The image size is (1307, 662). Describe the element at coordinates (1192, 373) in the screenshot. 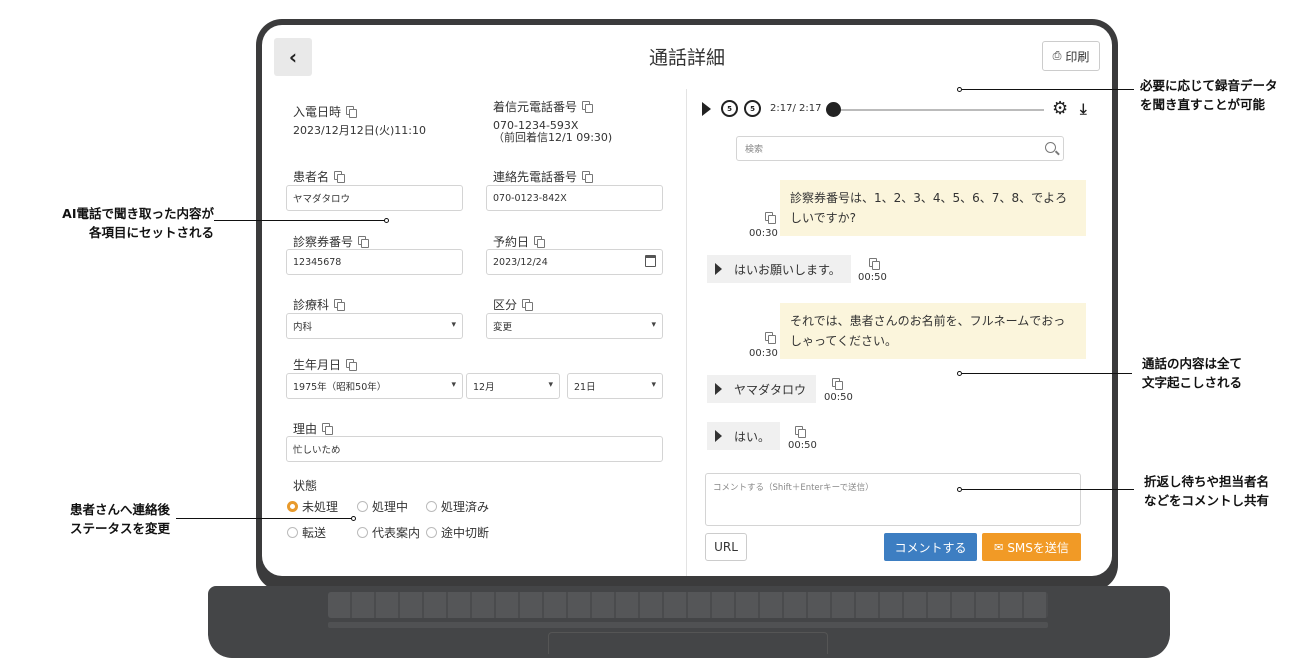

I see `annotation-transcribe: 通話の内容は全て 文字起こしされる` at that location.